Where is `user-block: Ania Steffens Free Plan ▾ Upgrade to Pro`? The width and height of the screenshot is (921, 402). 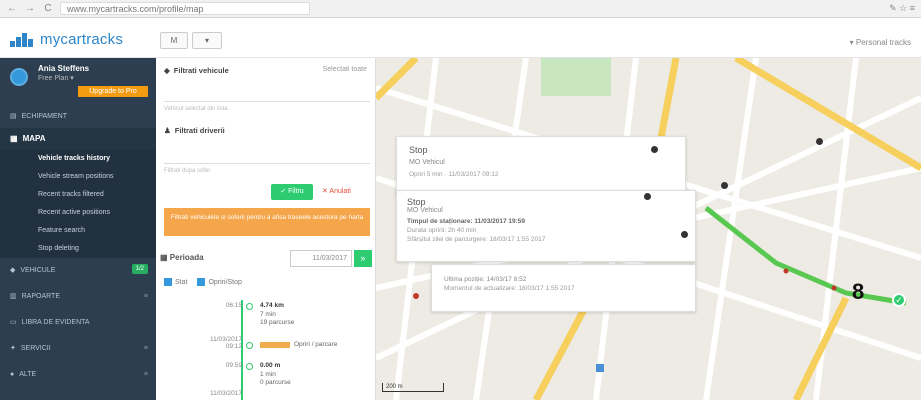
user-block: Ania Steffens Free Plan ▾ Upgrade to Pro is located at coordinates (78, 82).